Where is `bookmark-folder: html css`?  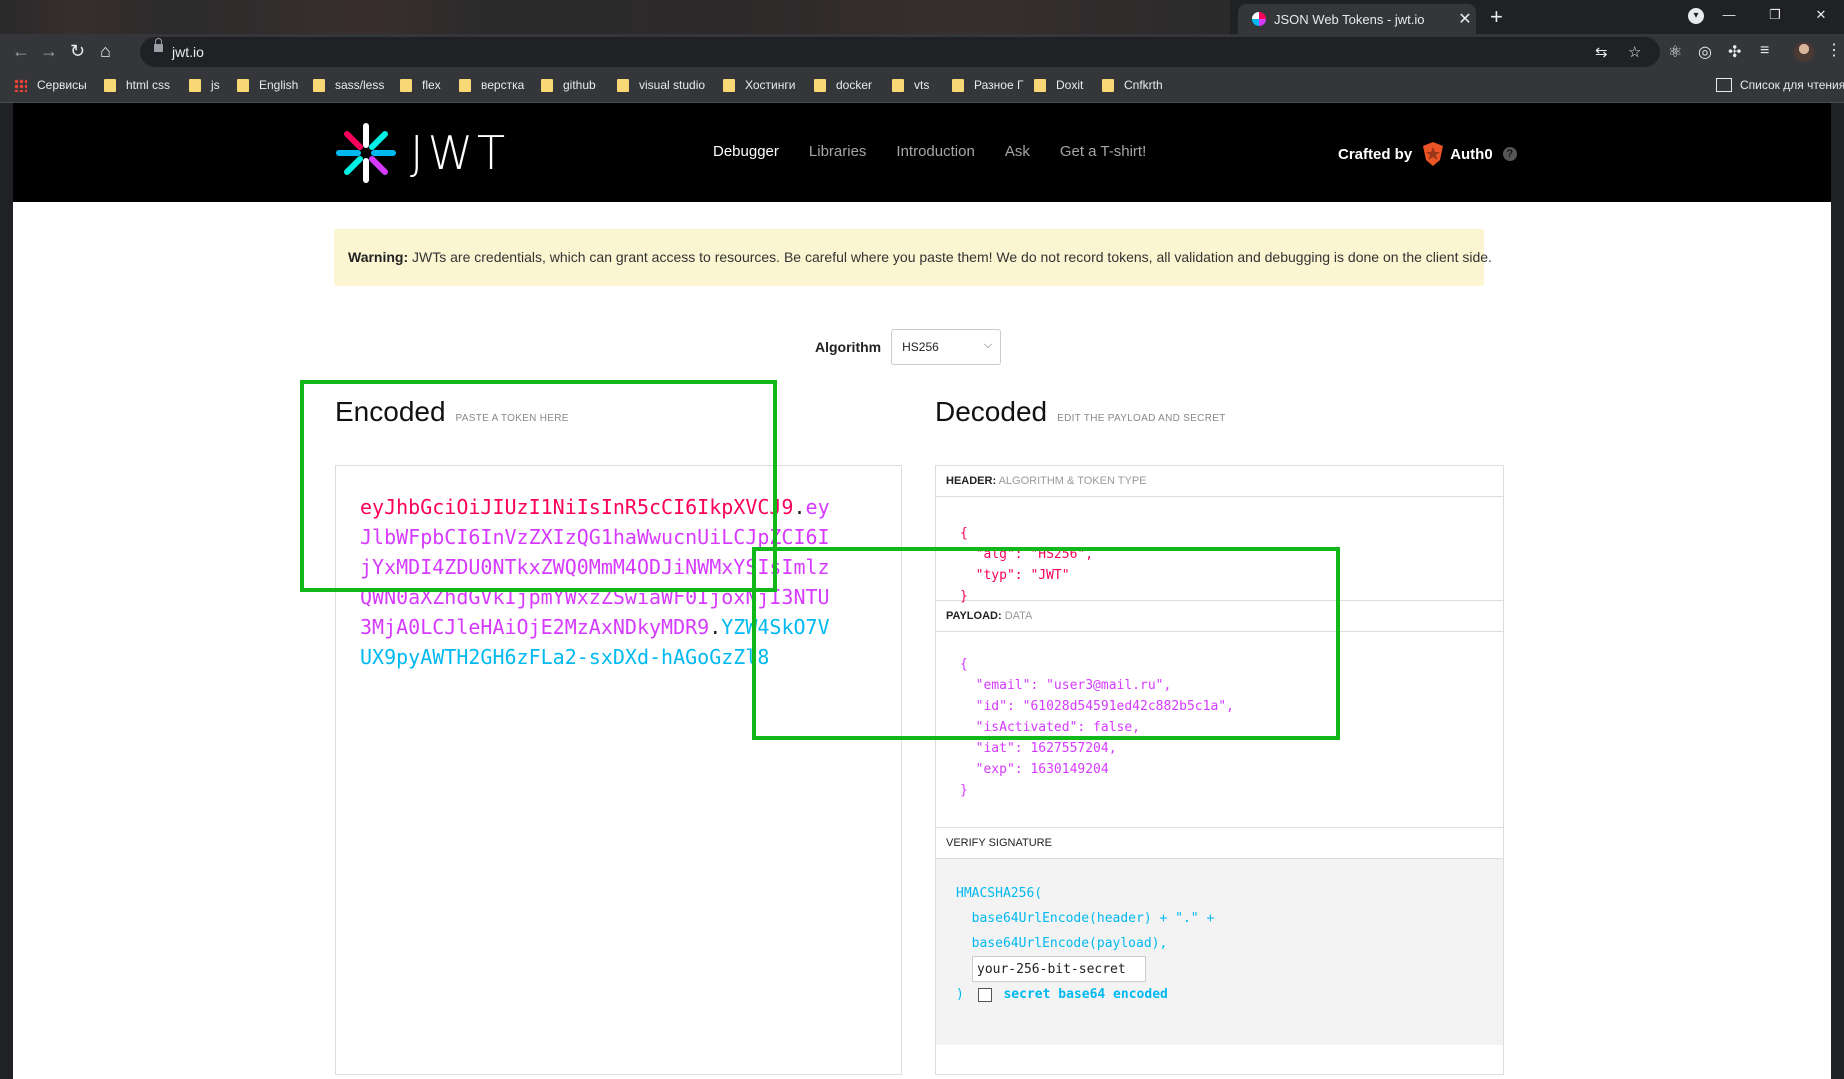 bookmark-folder: html css is located at coordinates (137, 85).